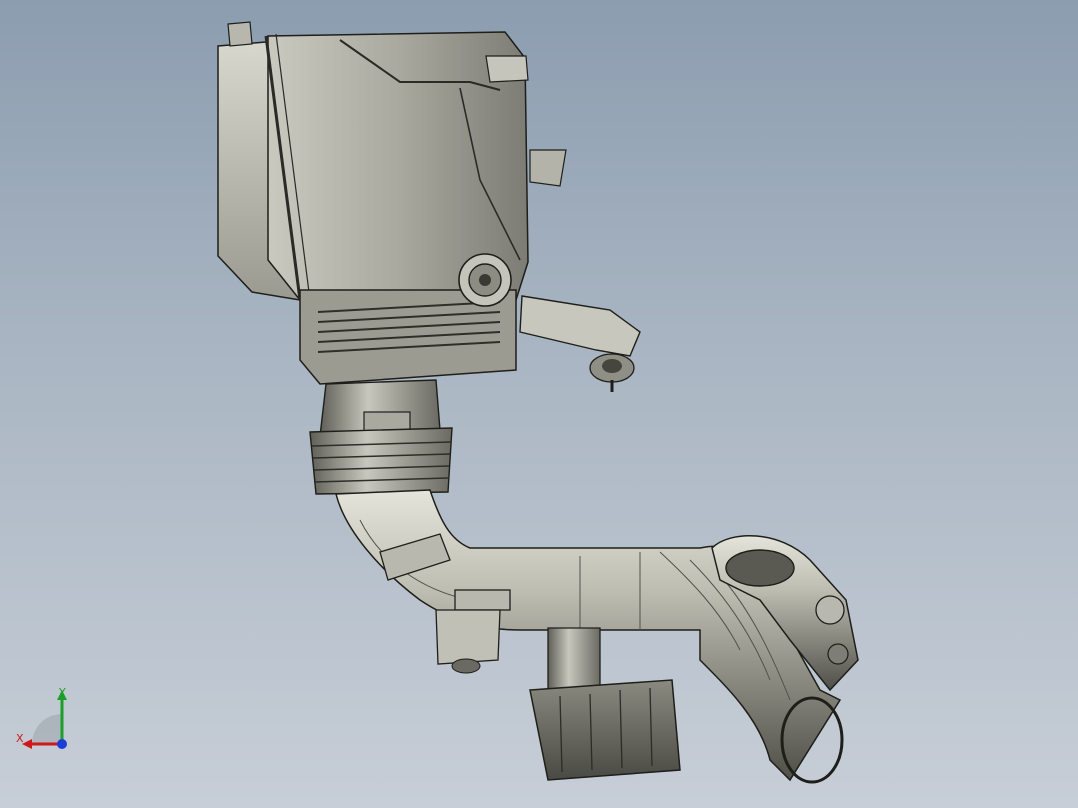  What do you see at coordinates (20, 738) in the screenshot?
I see `x-axis-label: X` at bounding box center [20, 738].